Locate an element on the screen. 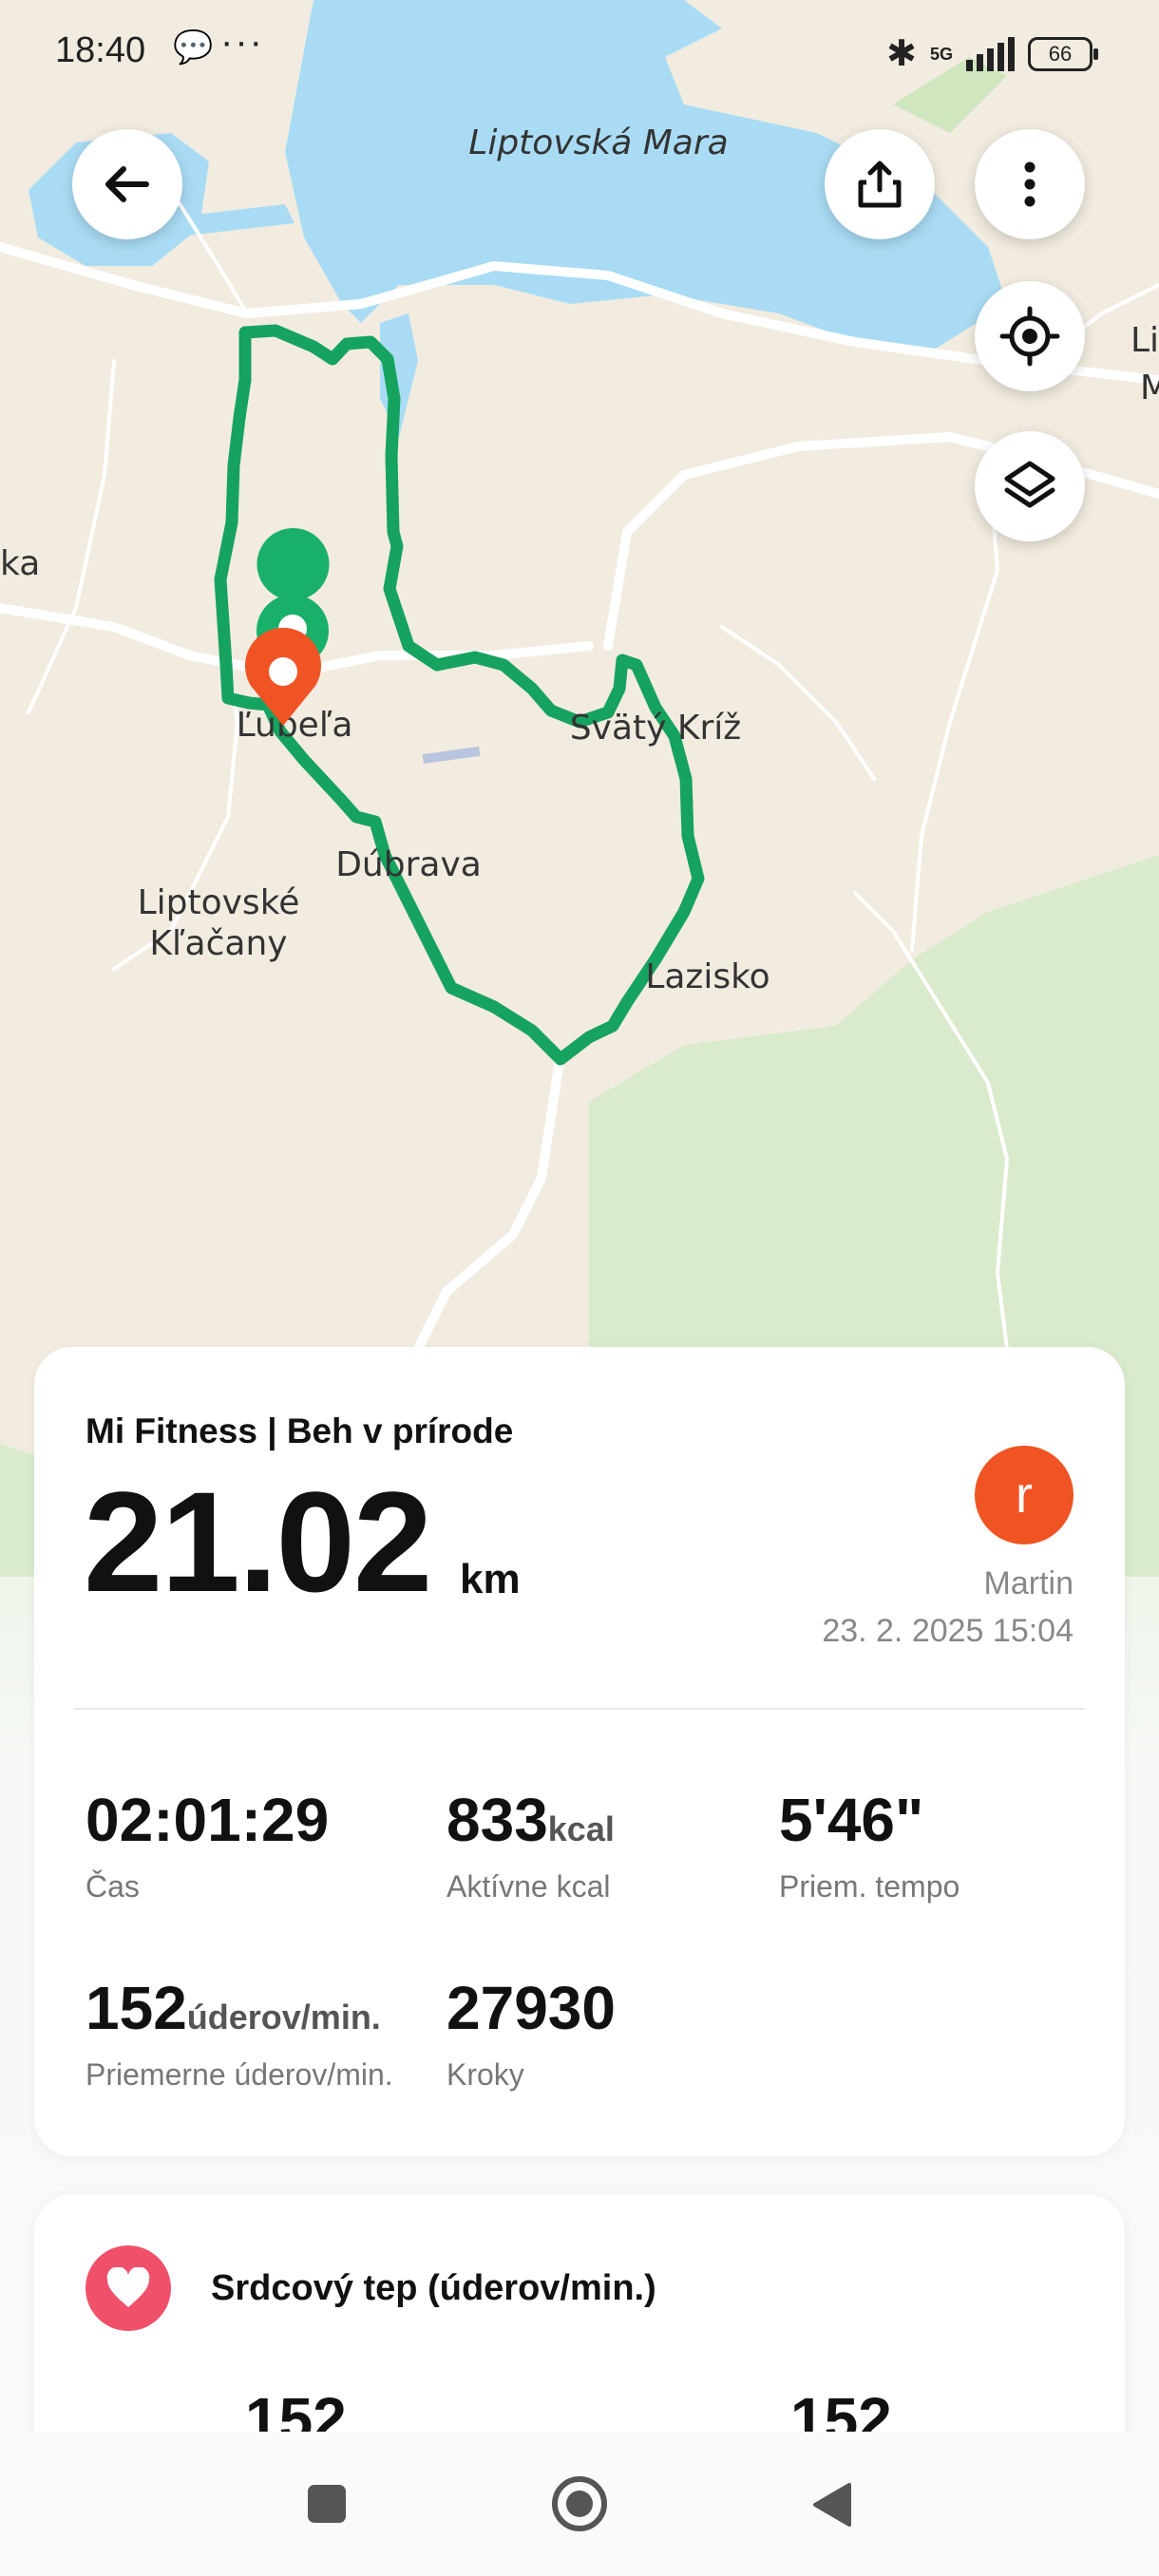 The width and height of the screenshot is (1159, 2576). map-layers-button is located at coordinates (1030, 486).